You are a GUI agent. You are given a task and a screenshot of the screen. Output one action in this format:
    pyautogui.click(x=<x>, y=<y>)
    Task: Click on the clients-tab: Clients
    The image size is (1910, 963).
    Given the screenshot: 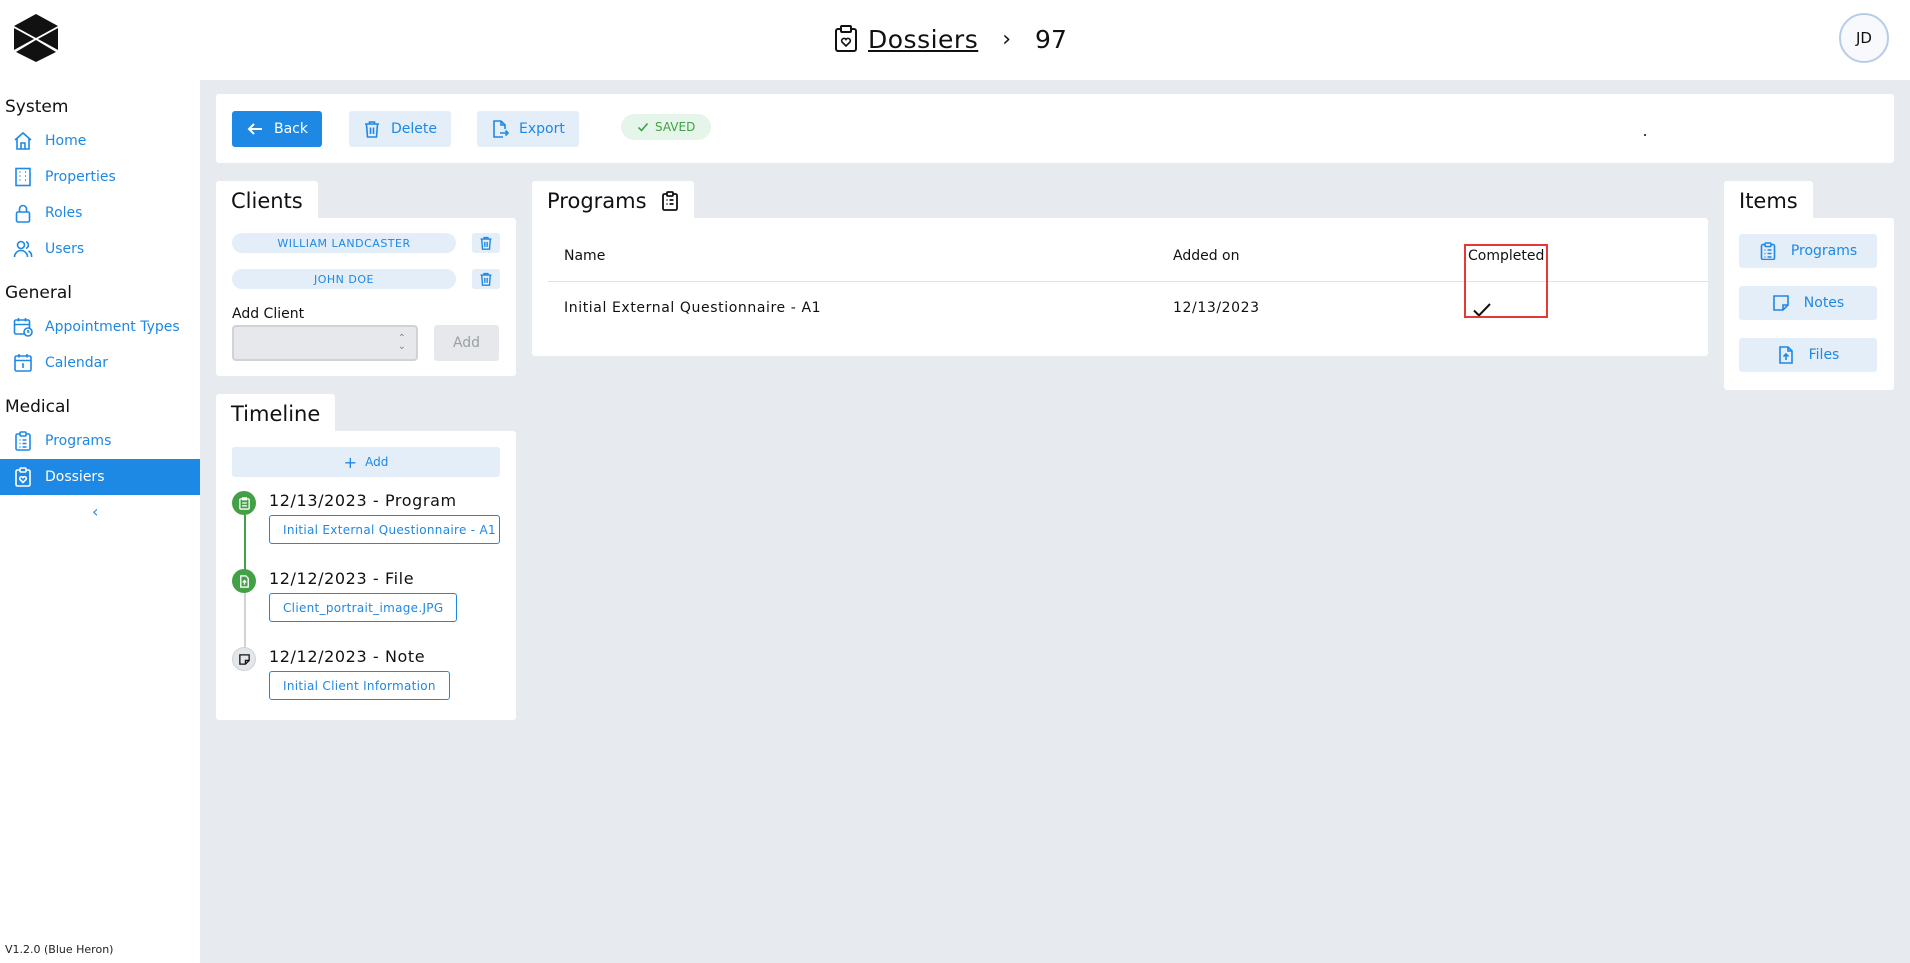 What is the action you would take?
    pyautogui.click(x=267, y=200)
    